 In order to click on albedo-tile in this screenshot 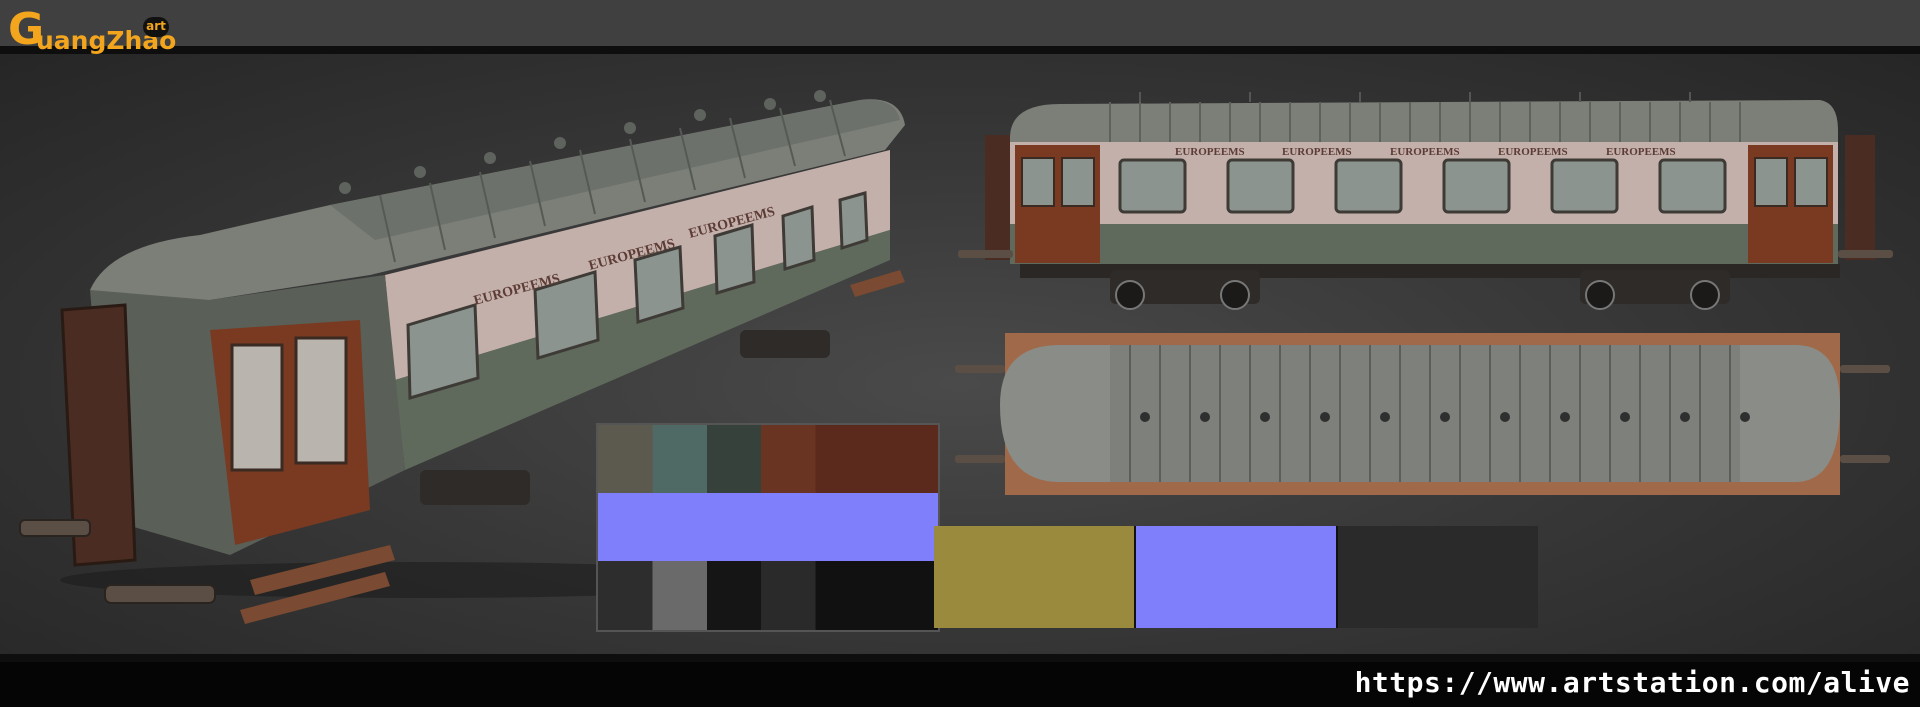, I will do `click(1034, 577)`.